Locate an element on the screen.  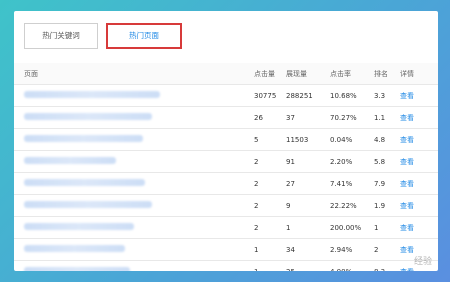
impressions-cell: 34 is located at coordinates (308, 249).